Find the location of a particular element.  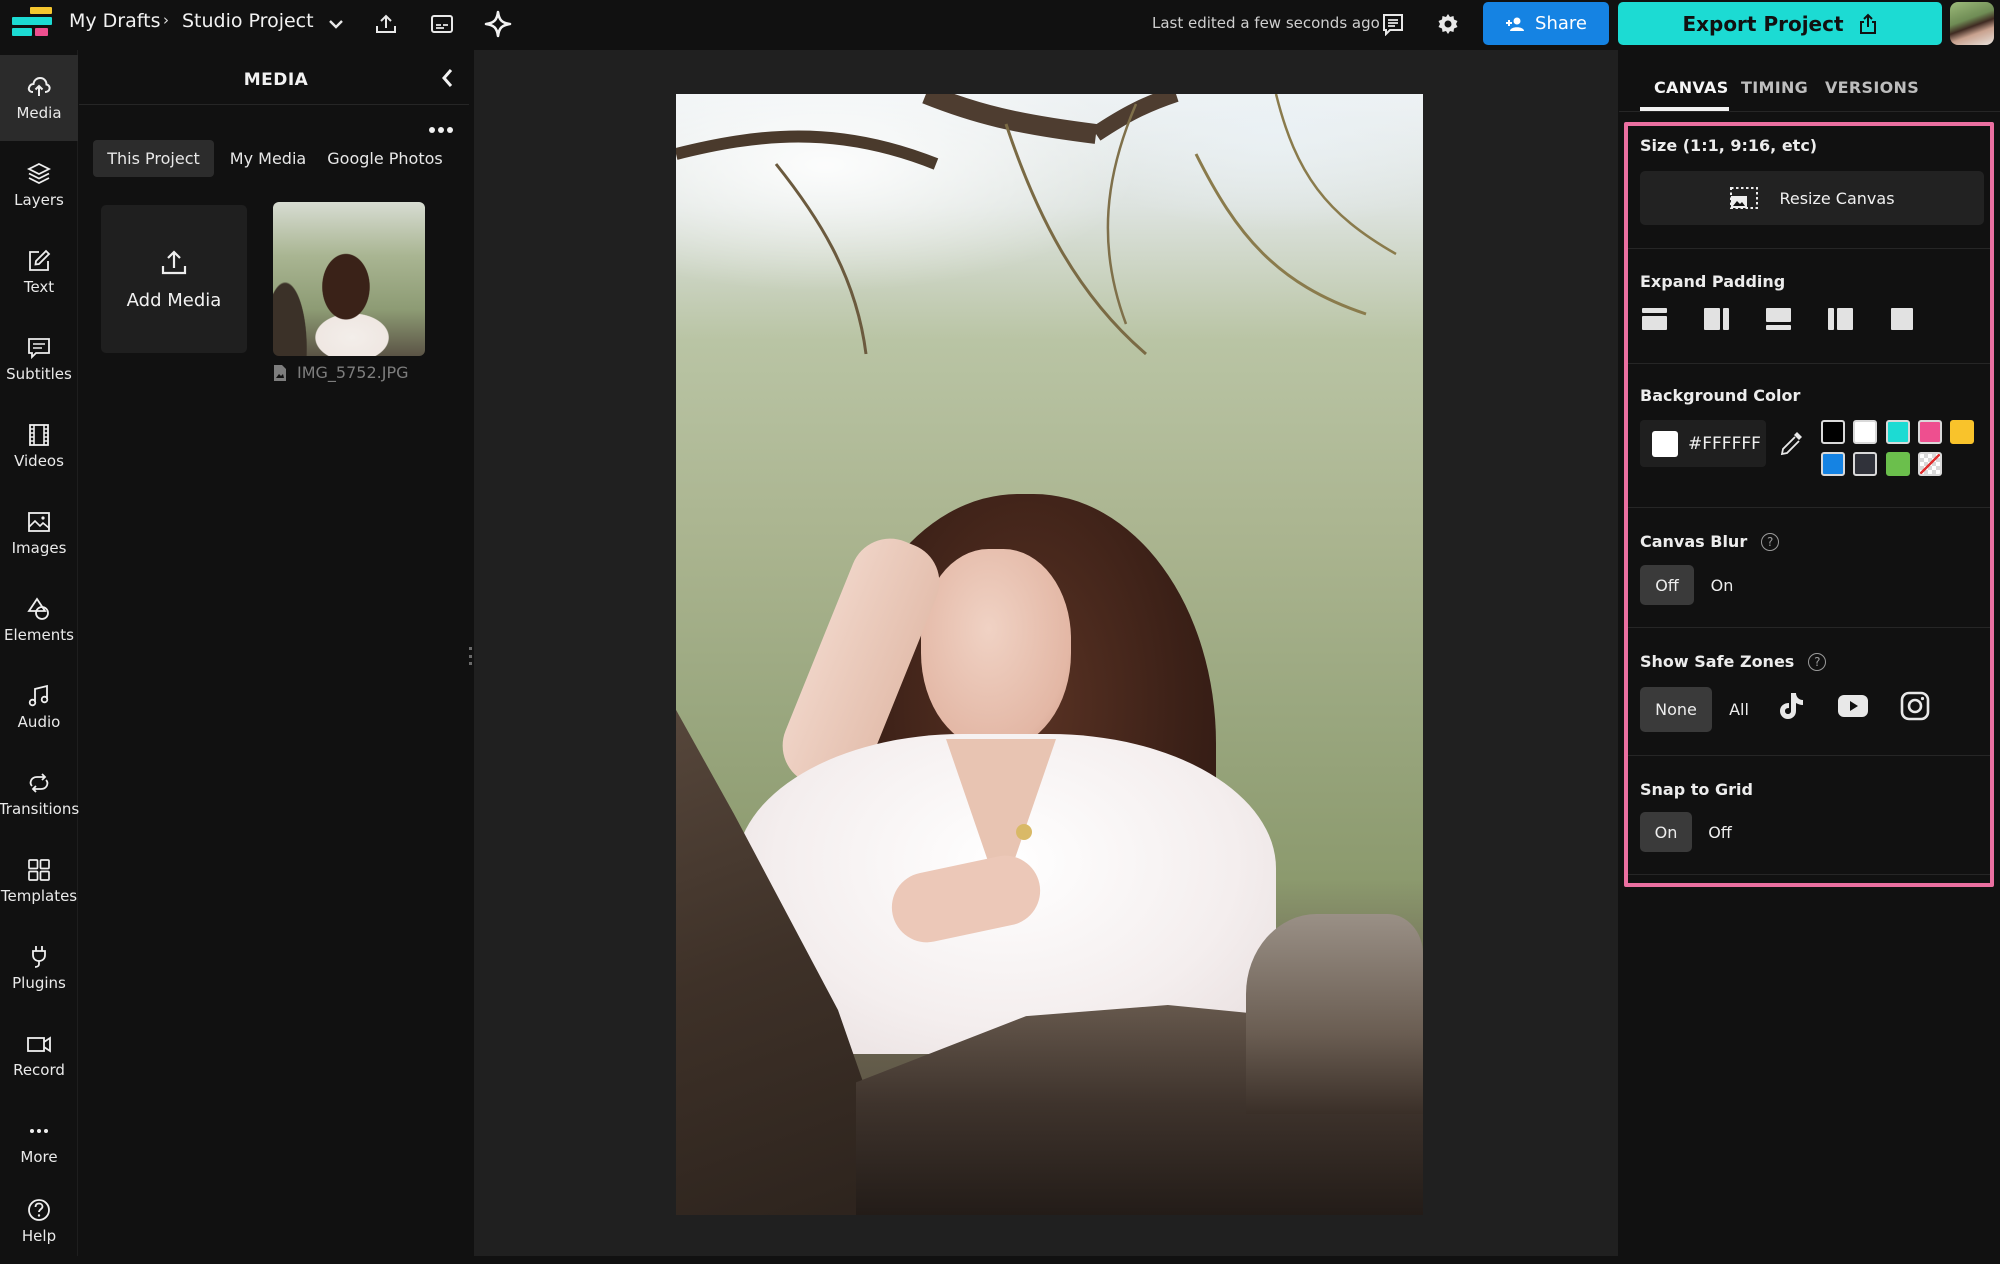

comment-icon is located at coordinates (1393, 24).